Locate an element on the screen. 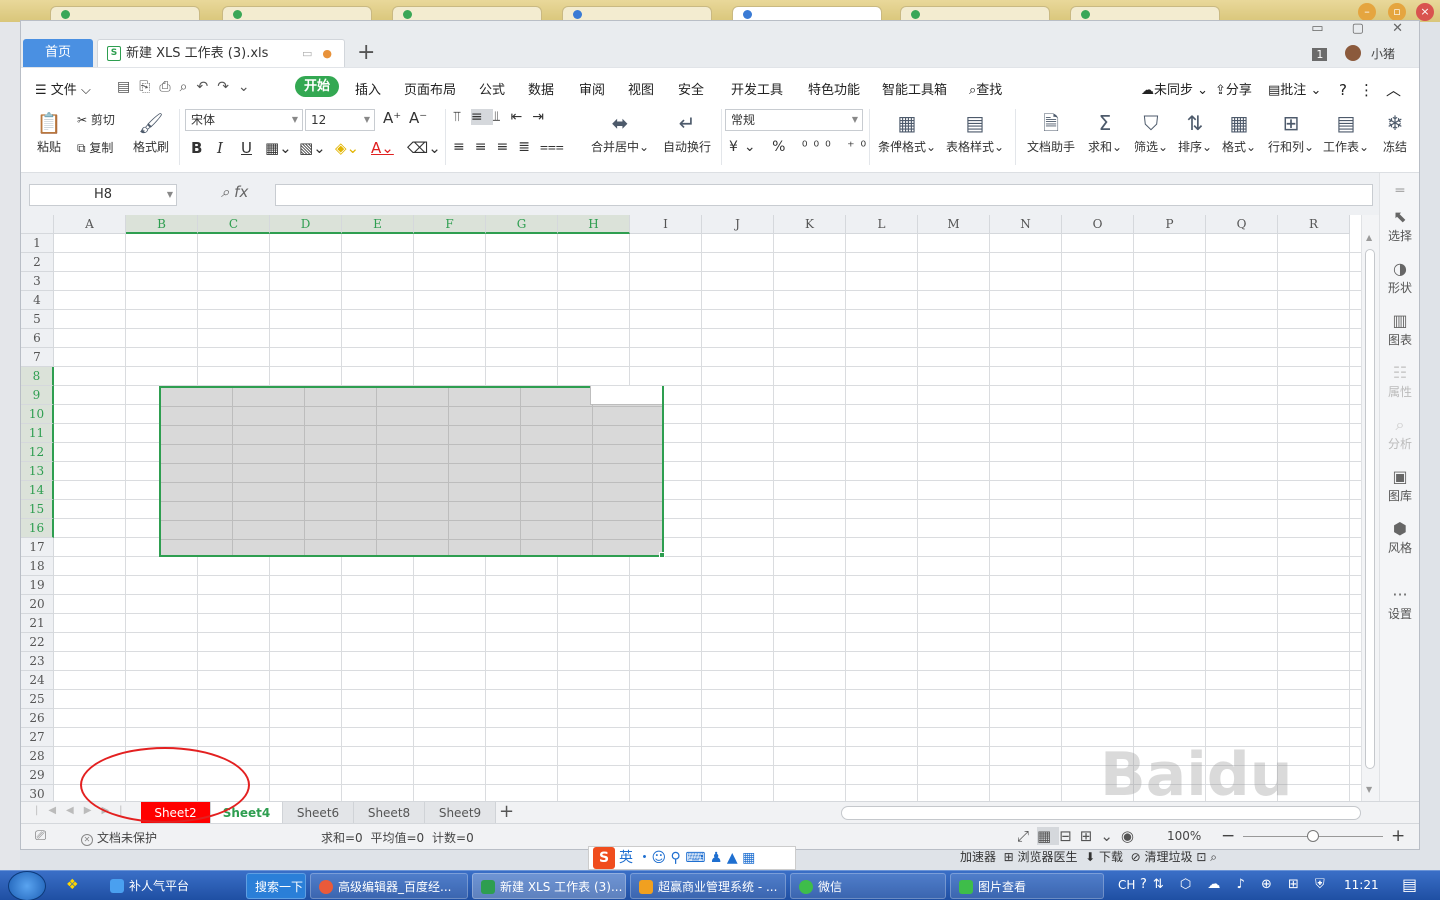 The image size is (1440, 900). bold-icon: B is located at coordinates (196, 148).